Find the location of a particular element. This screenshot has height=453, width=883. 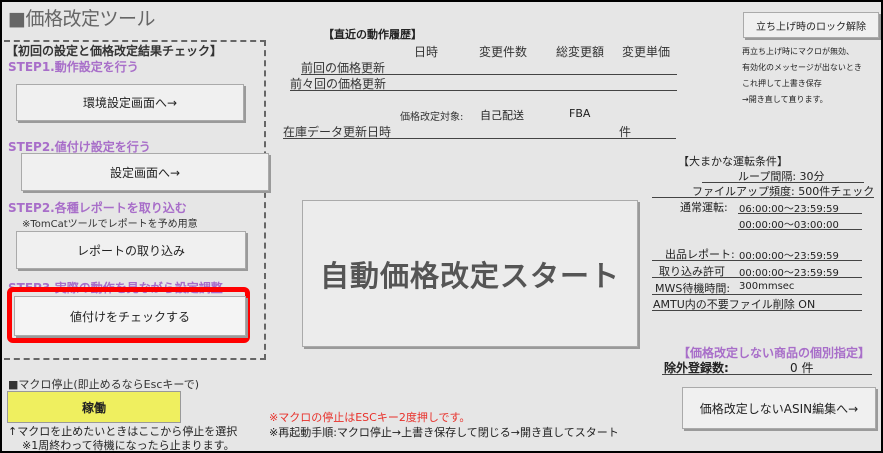

unlock-note-4: →開き直して直ります。 is located at coordinates (785, 99).